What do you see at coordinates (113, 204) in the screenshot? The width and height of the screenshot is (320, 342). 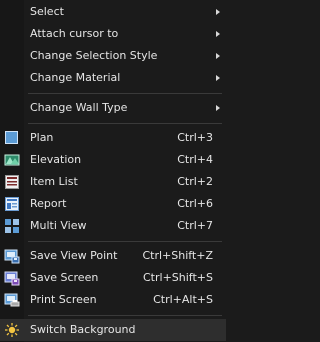 I see `menu-item-report: Report Ctrl+6` at bounding box center [113, 204].